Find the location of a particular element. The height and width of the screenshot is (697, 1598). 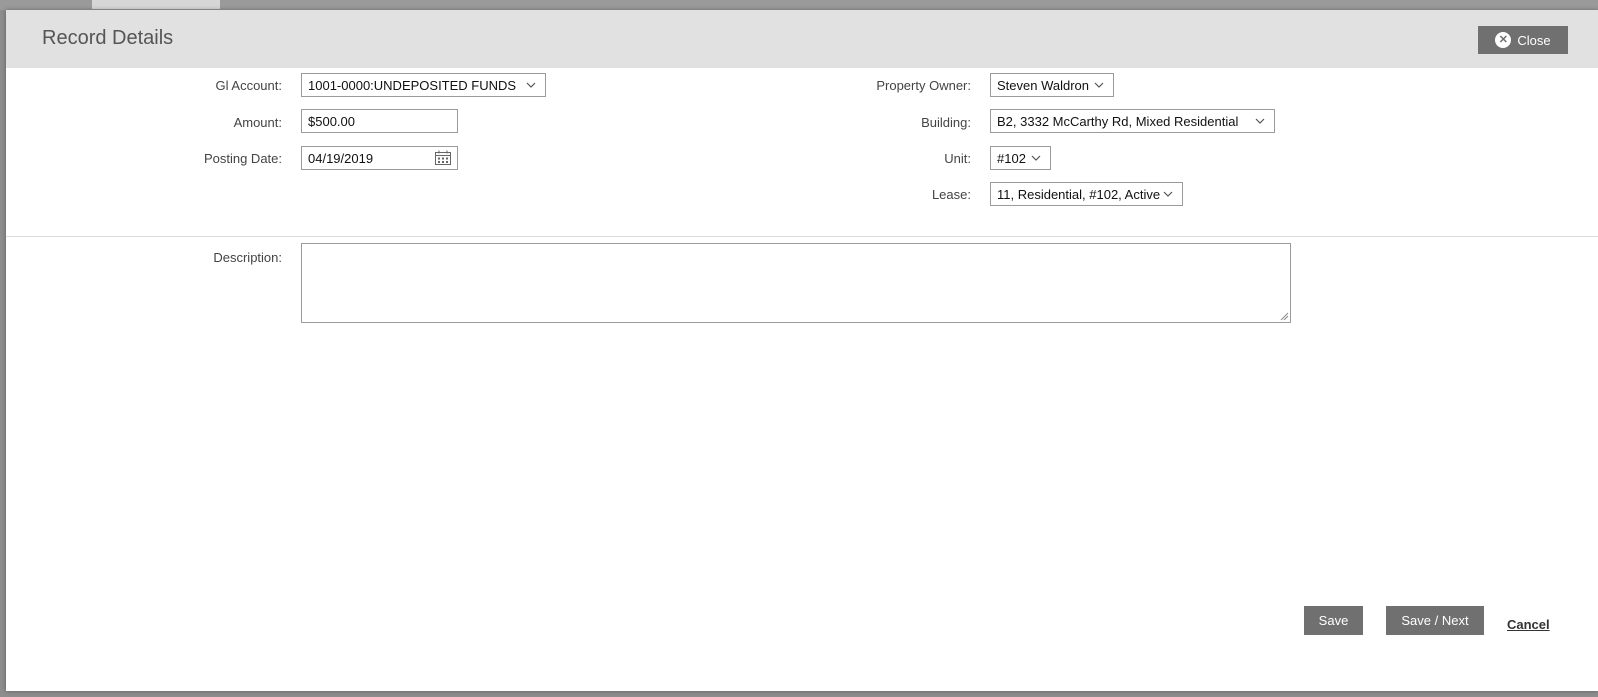

close-button: ✕ Close is located at coordinates (1523, 40).